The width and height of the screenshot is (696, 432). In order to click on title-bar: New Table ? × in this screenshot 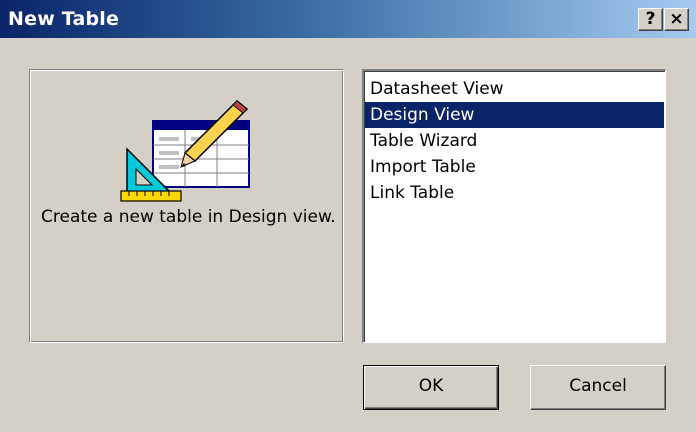, I will do `click(348, 19)`.